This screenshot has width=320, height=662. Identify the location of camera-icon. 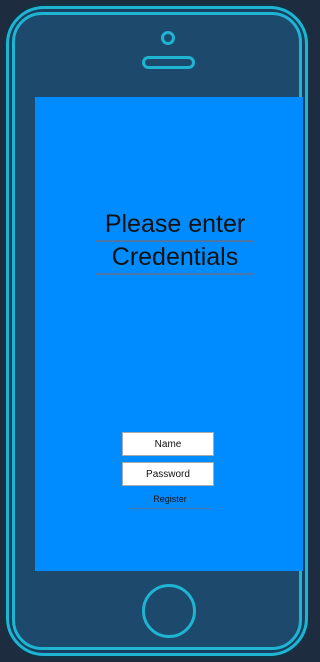
(168, 38).